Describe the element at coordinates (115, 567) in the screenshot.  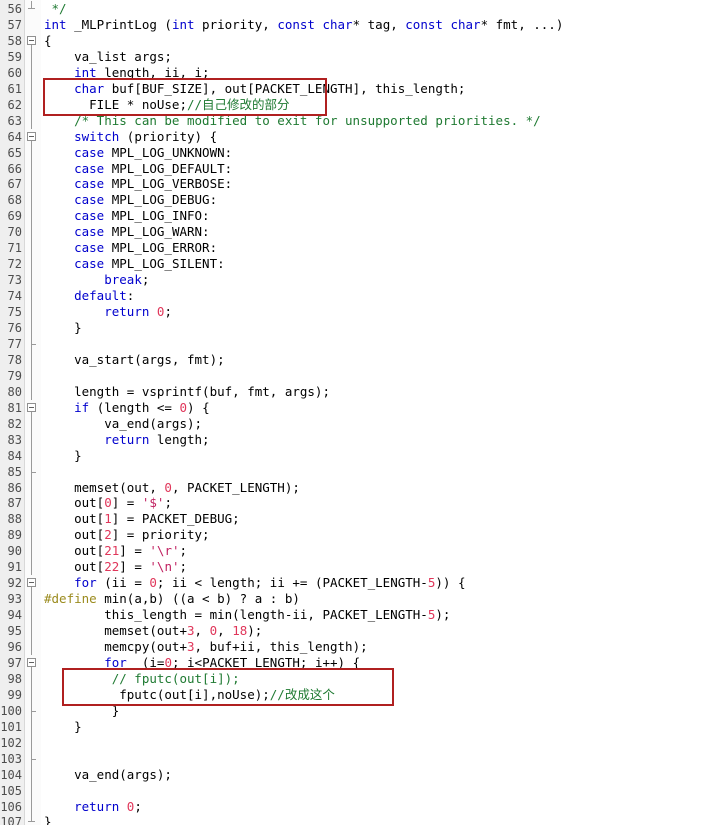
I see `code-text: out[22] = '\n';` at that location.